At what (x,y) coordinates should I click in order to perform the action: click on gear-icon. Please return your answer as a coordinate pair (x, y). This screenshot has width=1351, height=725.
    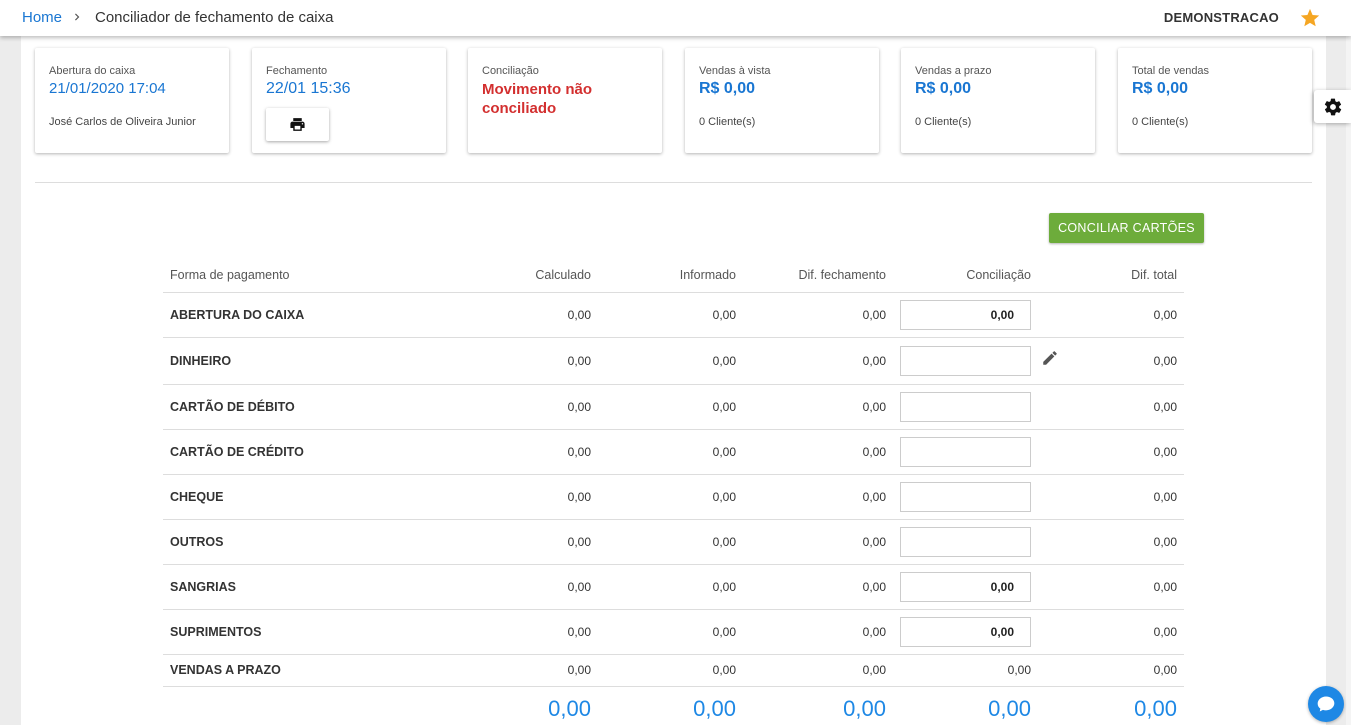
    Looking at the image, I should click on (1333, 107).